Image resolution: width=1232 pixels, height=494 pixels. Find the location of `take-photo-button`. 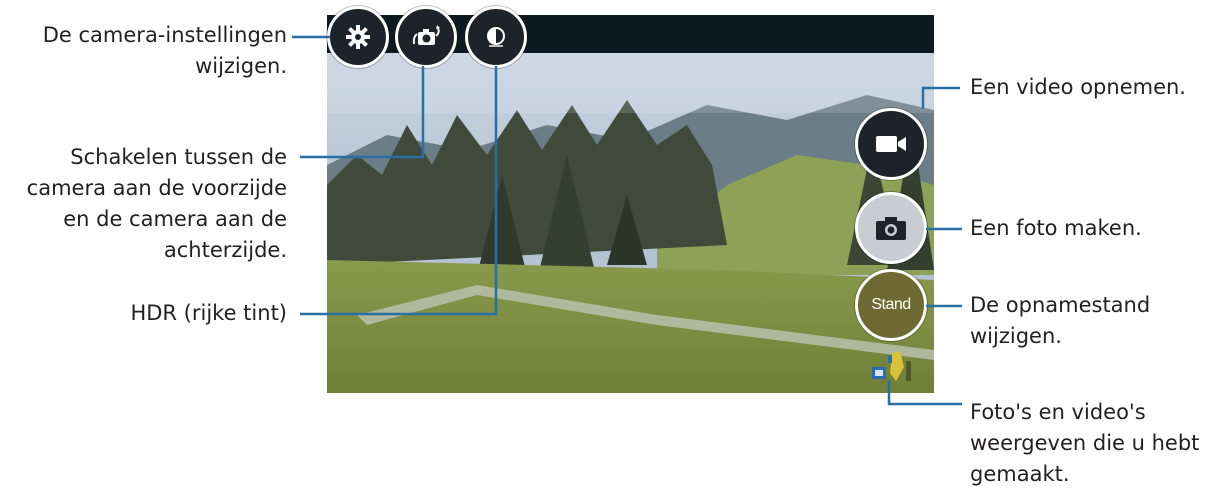

take-photo-button is located at coordinates (891, 228).